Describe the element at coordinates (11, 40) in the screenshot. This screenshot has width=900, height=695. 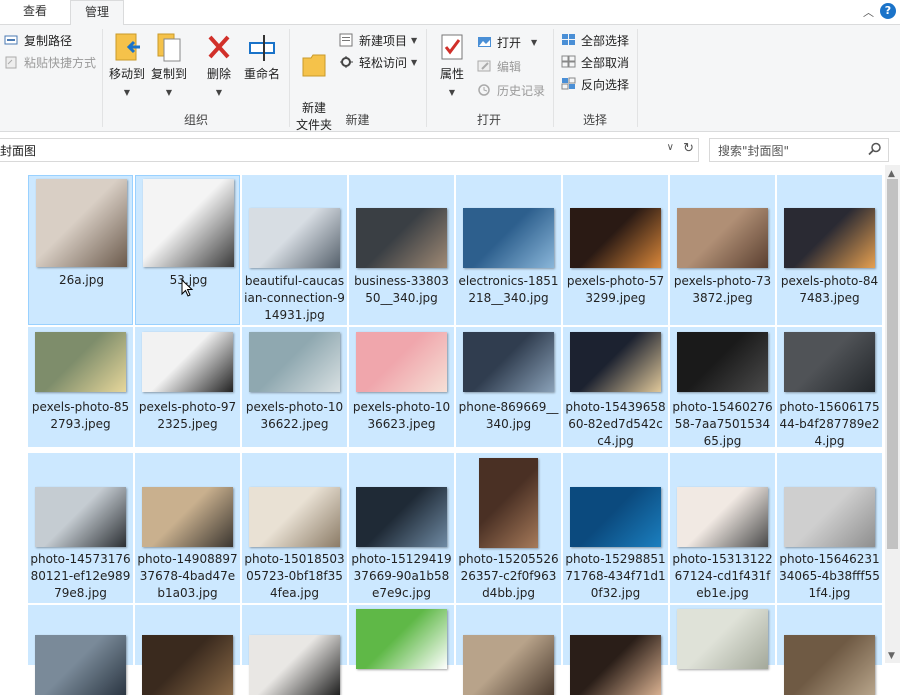
I see `copy-path-icon` at that location.